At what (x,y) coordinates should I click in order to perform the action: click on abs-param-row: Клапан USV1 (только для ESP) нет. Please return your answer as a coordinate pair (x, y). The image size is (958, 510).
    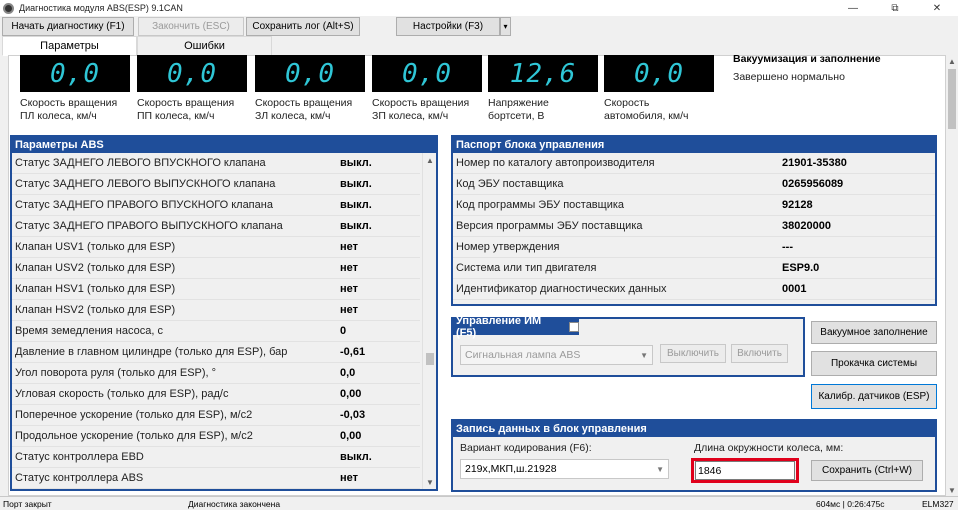
    Looking at the image, I should click on (216, 247).